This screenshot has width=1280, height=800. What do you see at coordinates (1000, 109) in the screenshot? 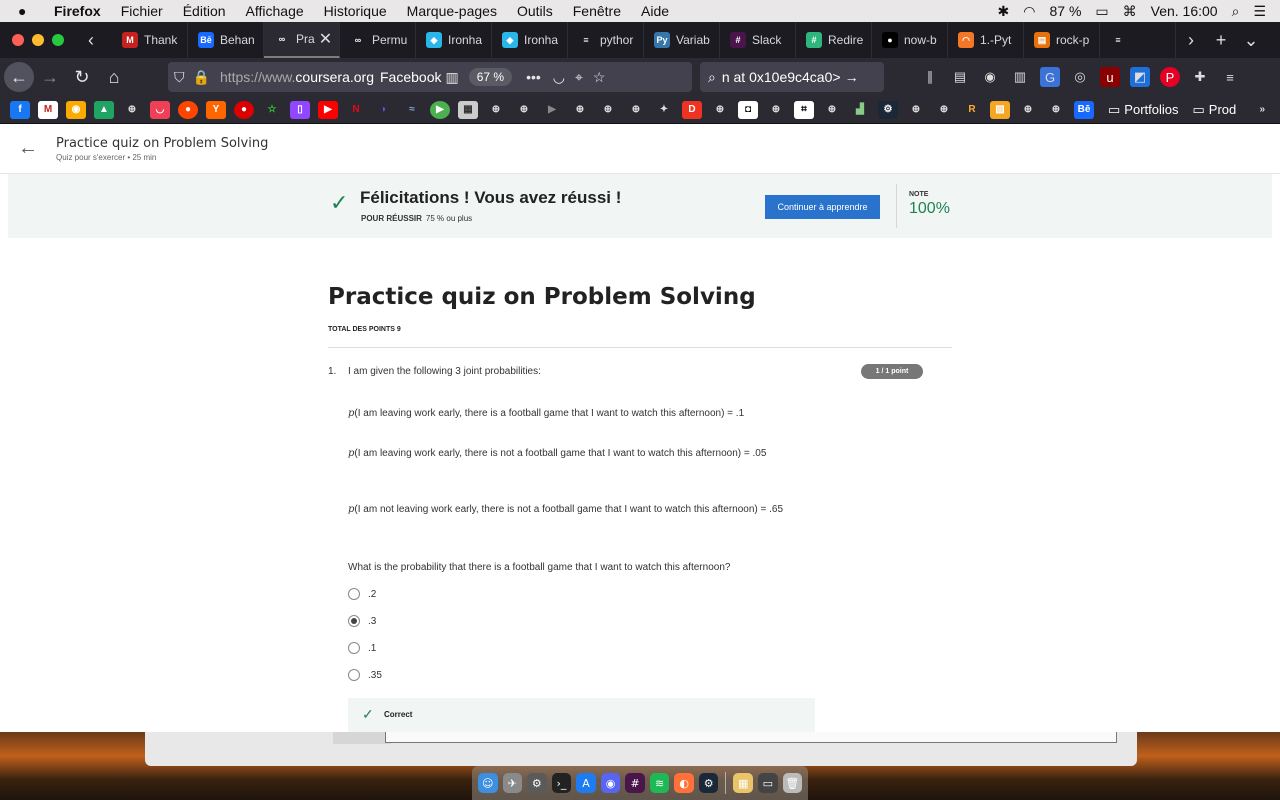
I see `stripes-bookmark-icon: ▧` at bounding box center [1000, 109].